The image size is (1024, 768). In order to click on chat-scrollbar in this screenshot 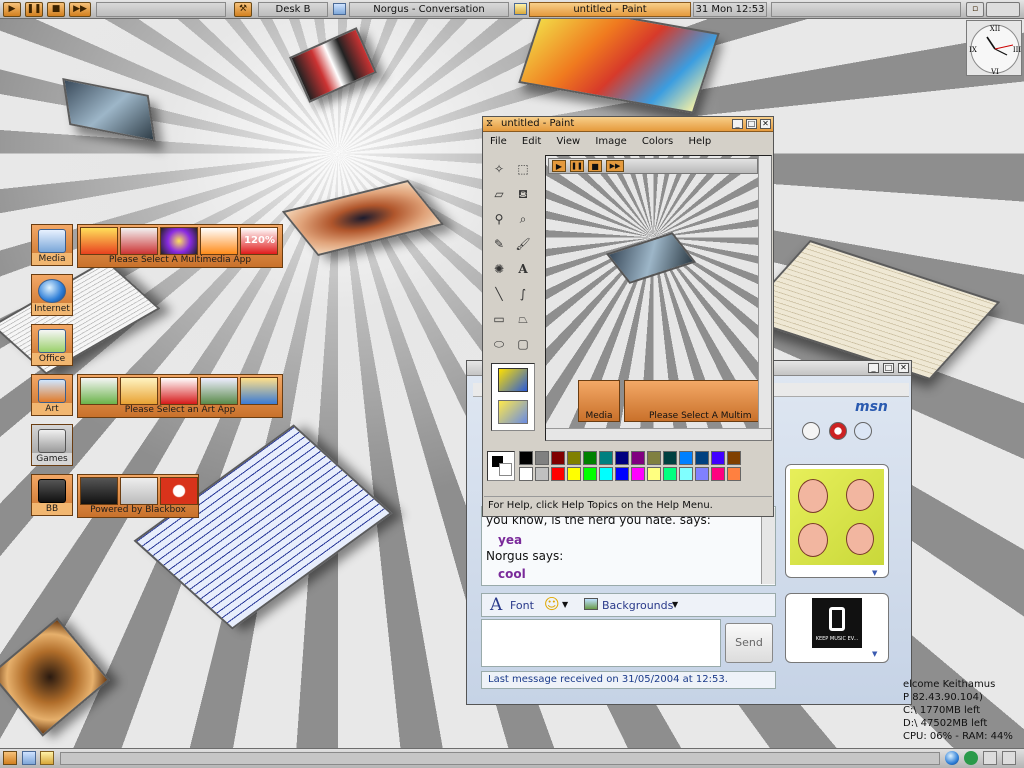, I will do `click(768, 546)`.